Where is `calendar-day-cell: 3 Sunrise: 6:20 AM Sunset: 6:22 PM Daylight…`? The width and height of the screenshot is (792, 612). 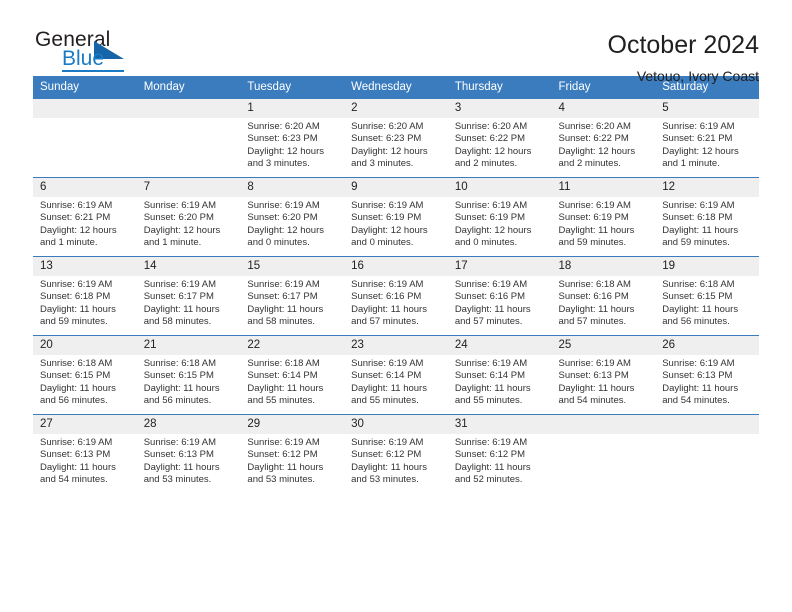 calendar-day-cell: 3 Sunrise: 6:20 AM Sunset: 6:22 PM Daylight… is located at coordinates (499, 138).